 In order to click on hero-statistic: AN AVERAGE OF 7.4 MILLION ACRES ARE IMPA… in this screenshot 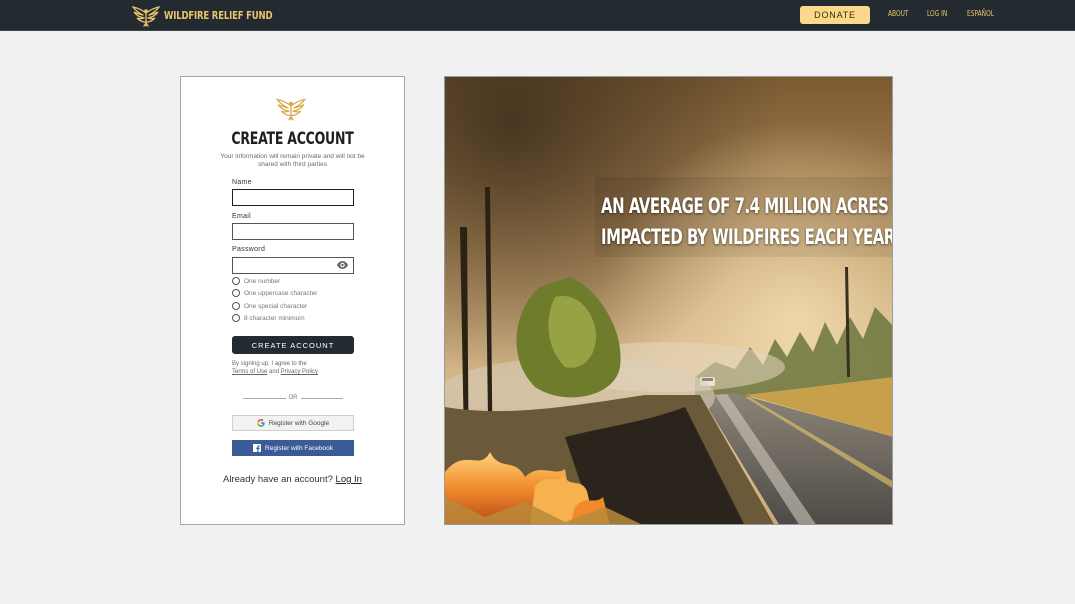, I will do `click(747, 222)`.